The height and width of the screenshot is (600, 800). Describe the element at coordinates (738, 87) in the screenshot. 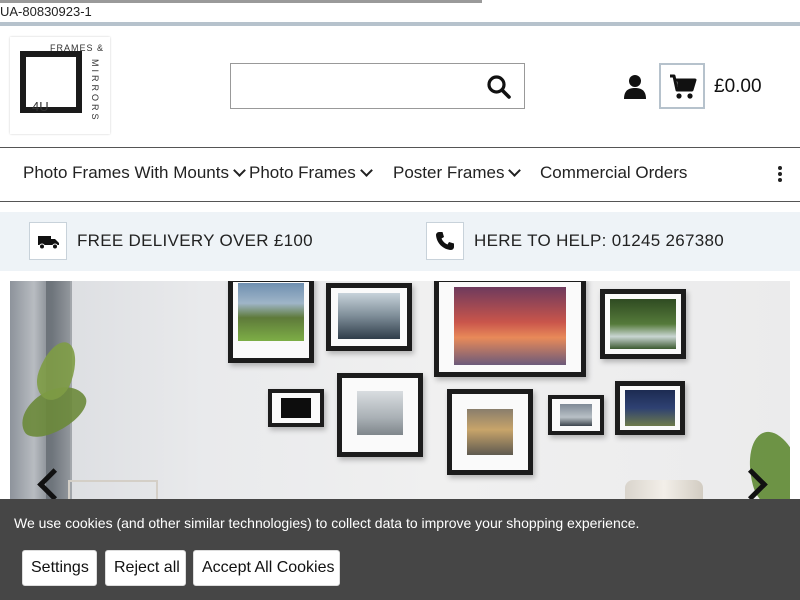

I see `cart-total: £0.00` at that location.